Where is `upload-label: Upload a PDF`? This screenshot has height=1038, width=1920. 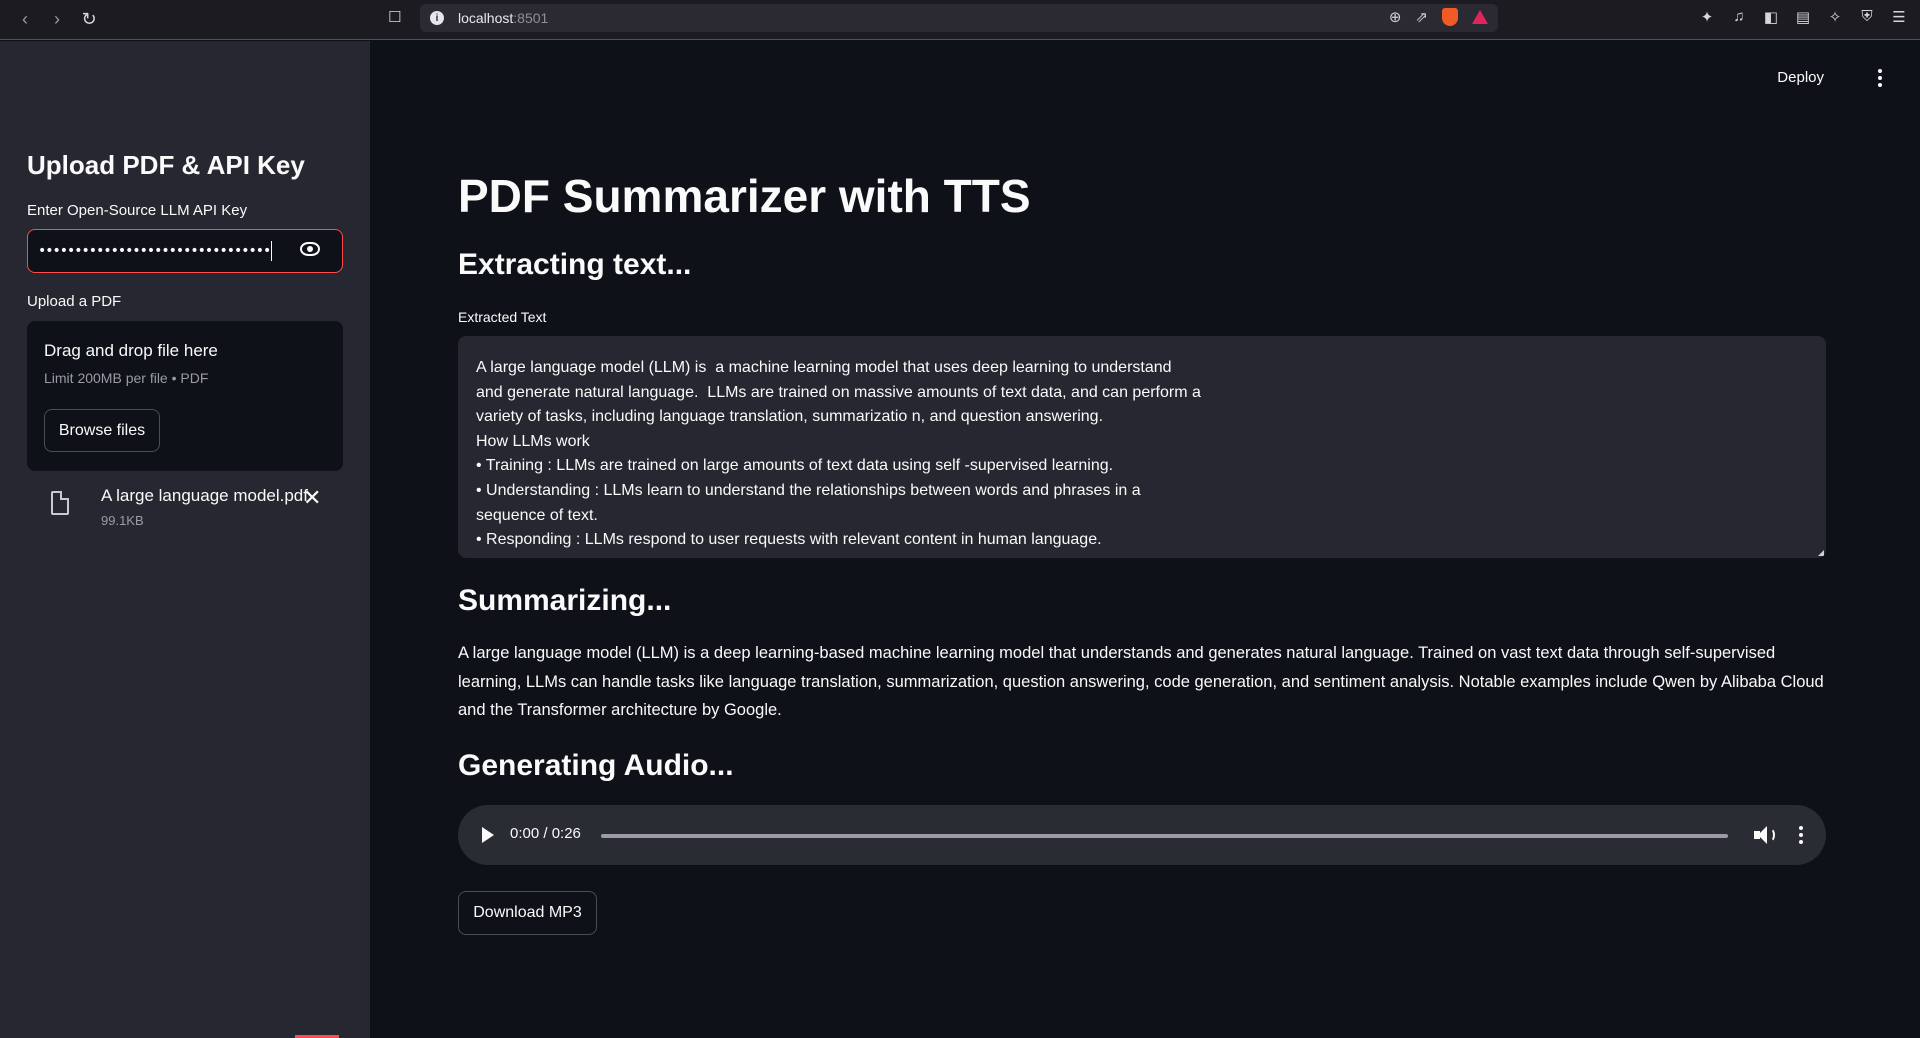 upload-label: Upload a PDF is located at coordinates (74, 301).